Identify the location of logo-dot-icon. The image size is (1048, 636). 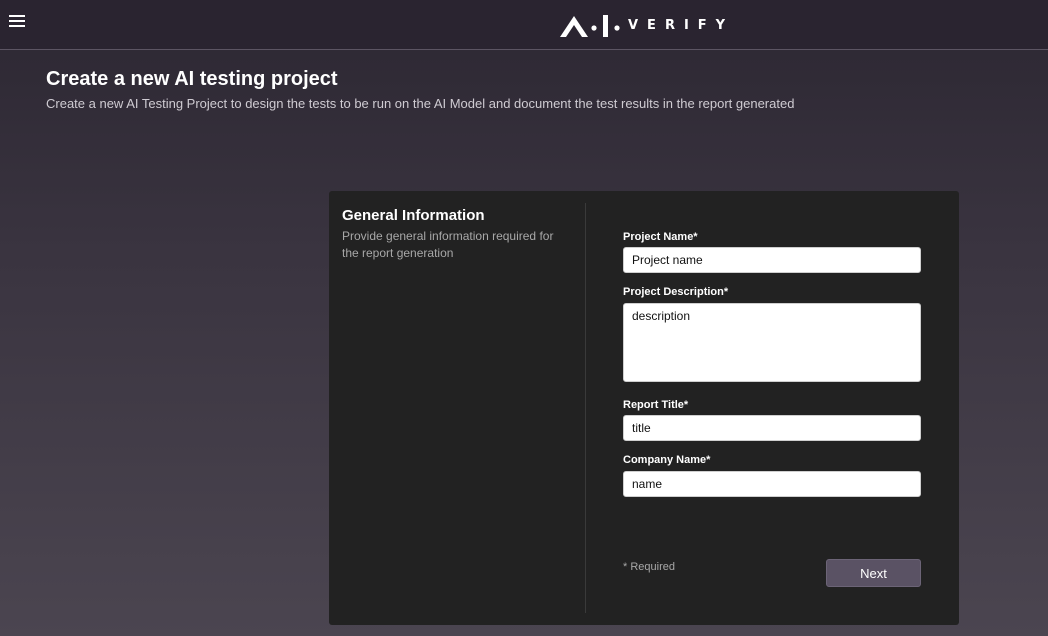
(617, 28).